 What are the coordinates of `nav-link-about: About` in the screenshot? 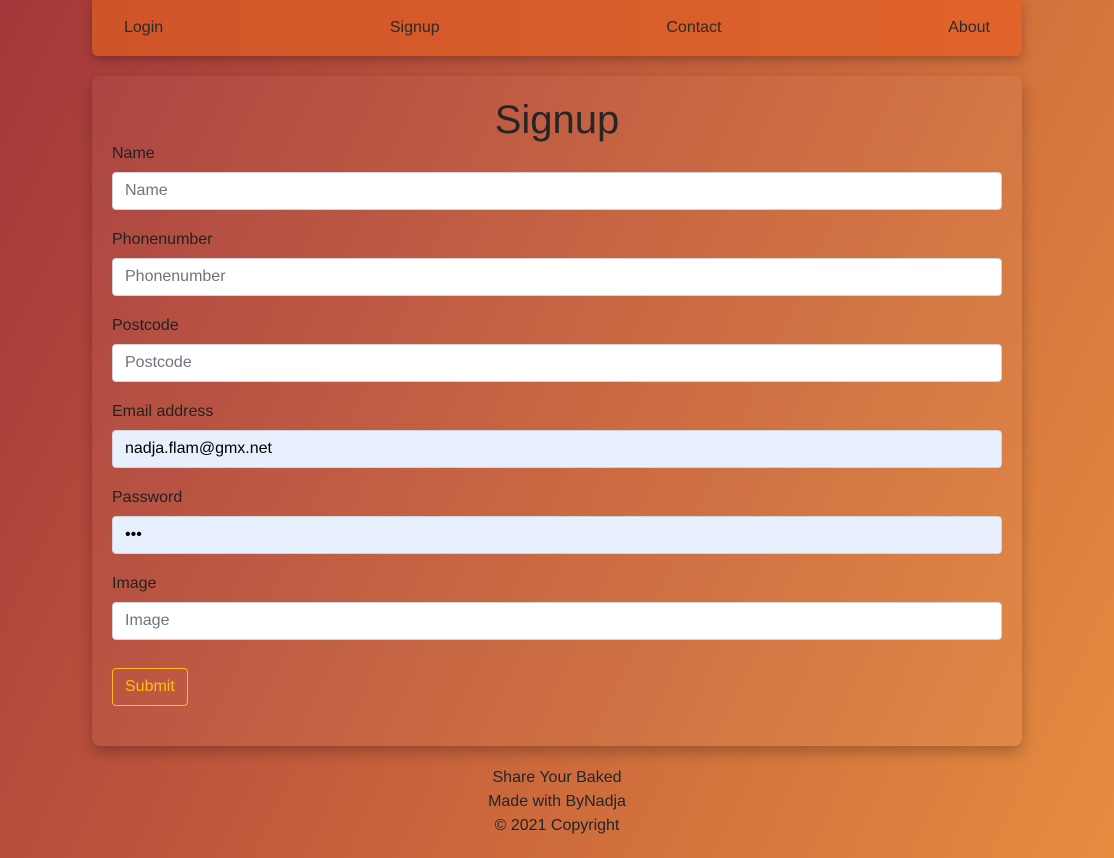 It's located at (969, 28).